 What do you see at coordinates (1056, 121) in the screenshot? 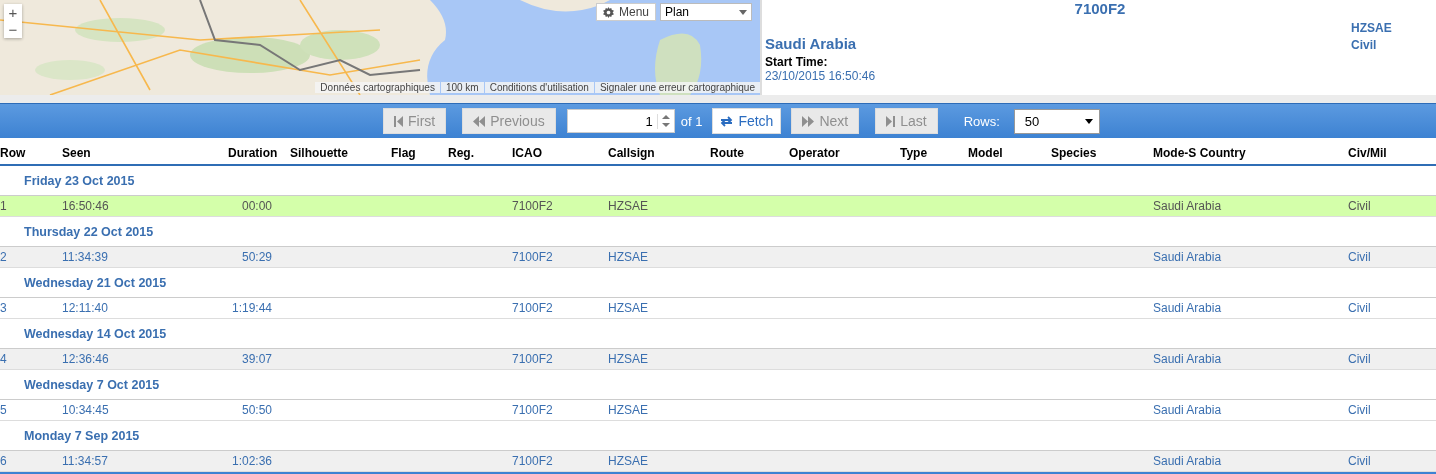
I see `rows-dropdown: 50` at bounding box center [1056, 121].